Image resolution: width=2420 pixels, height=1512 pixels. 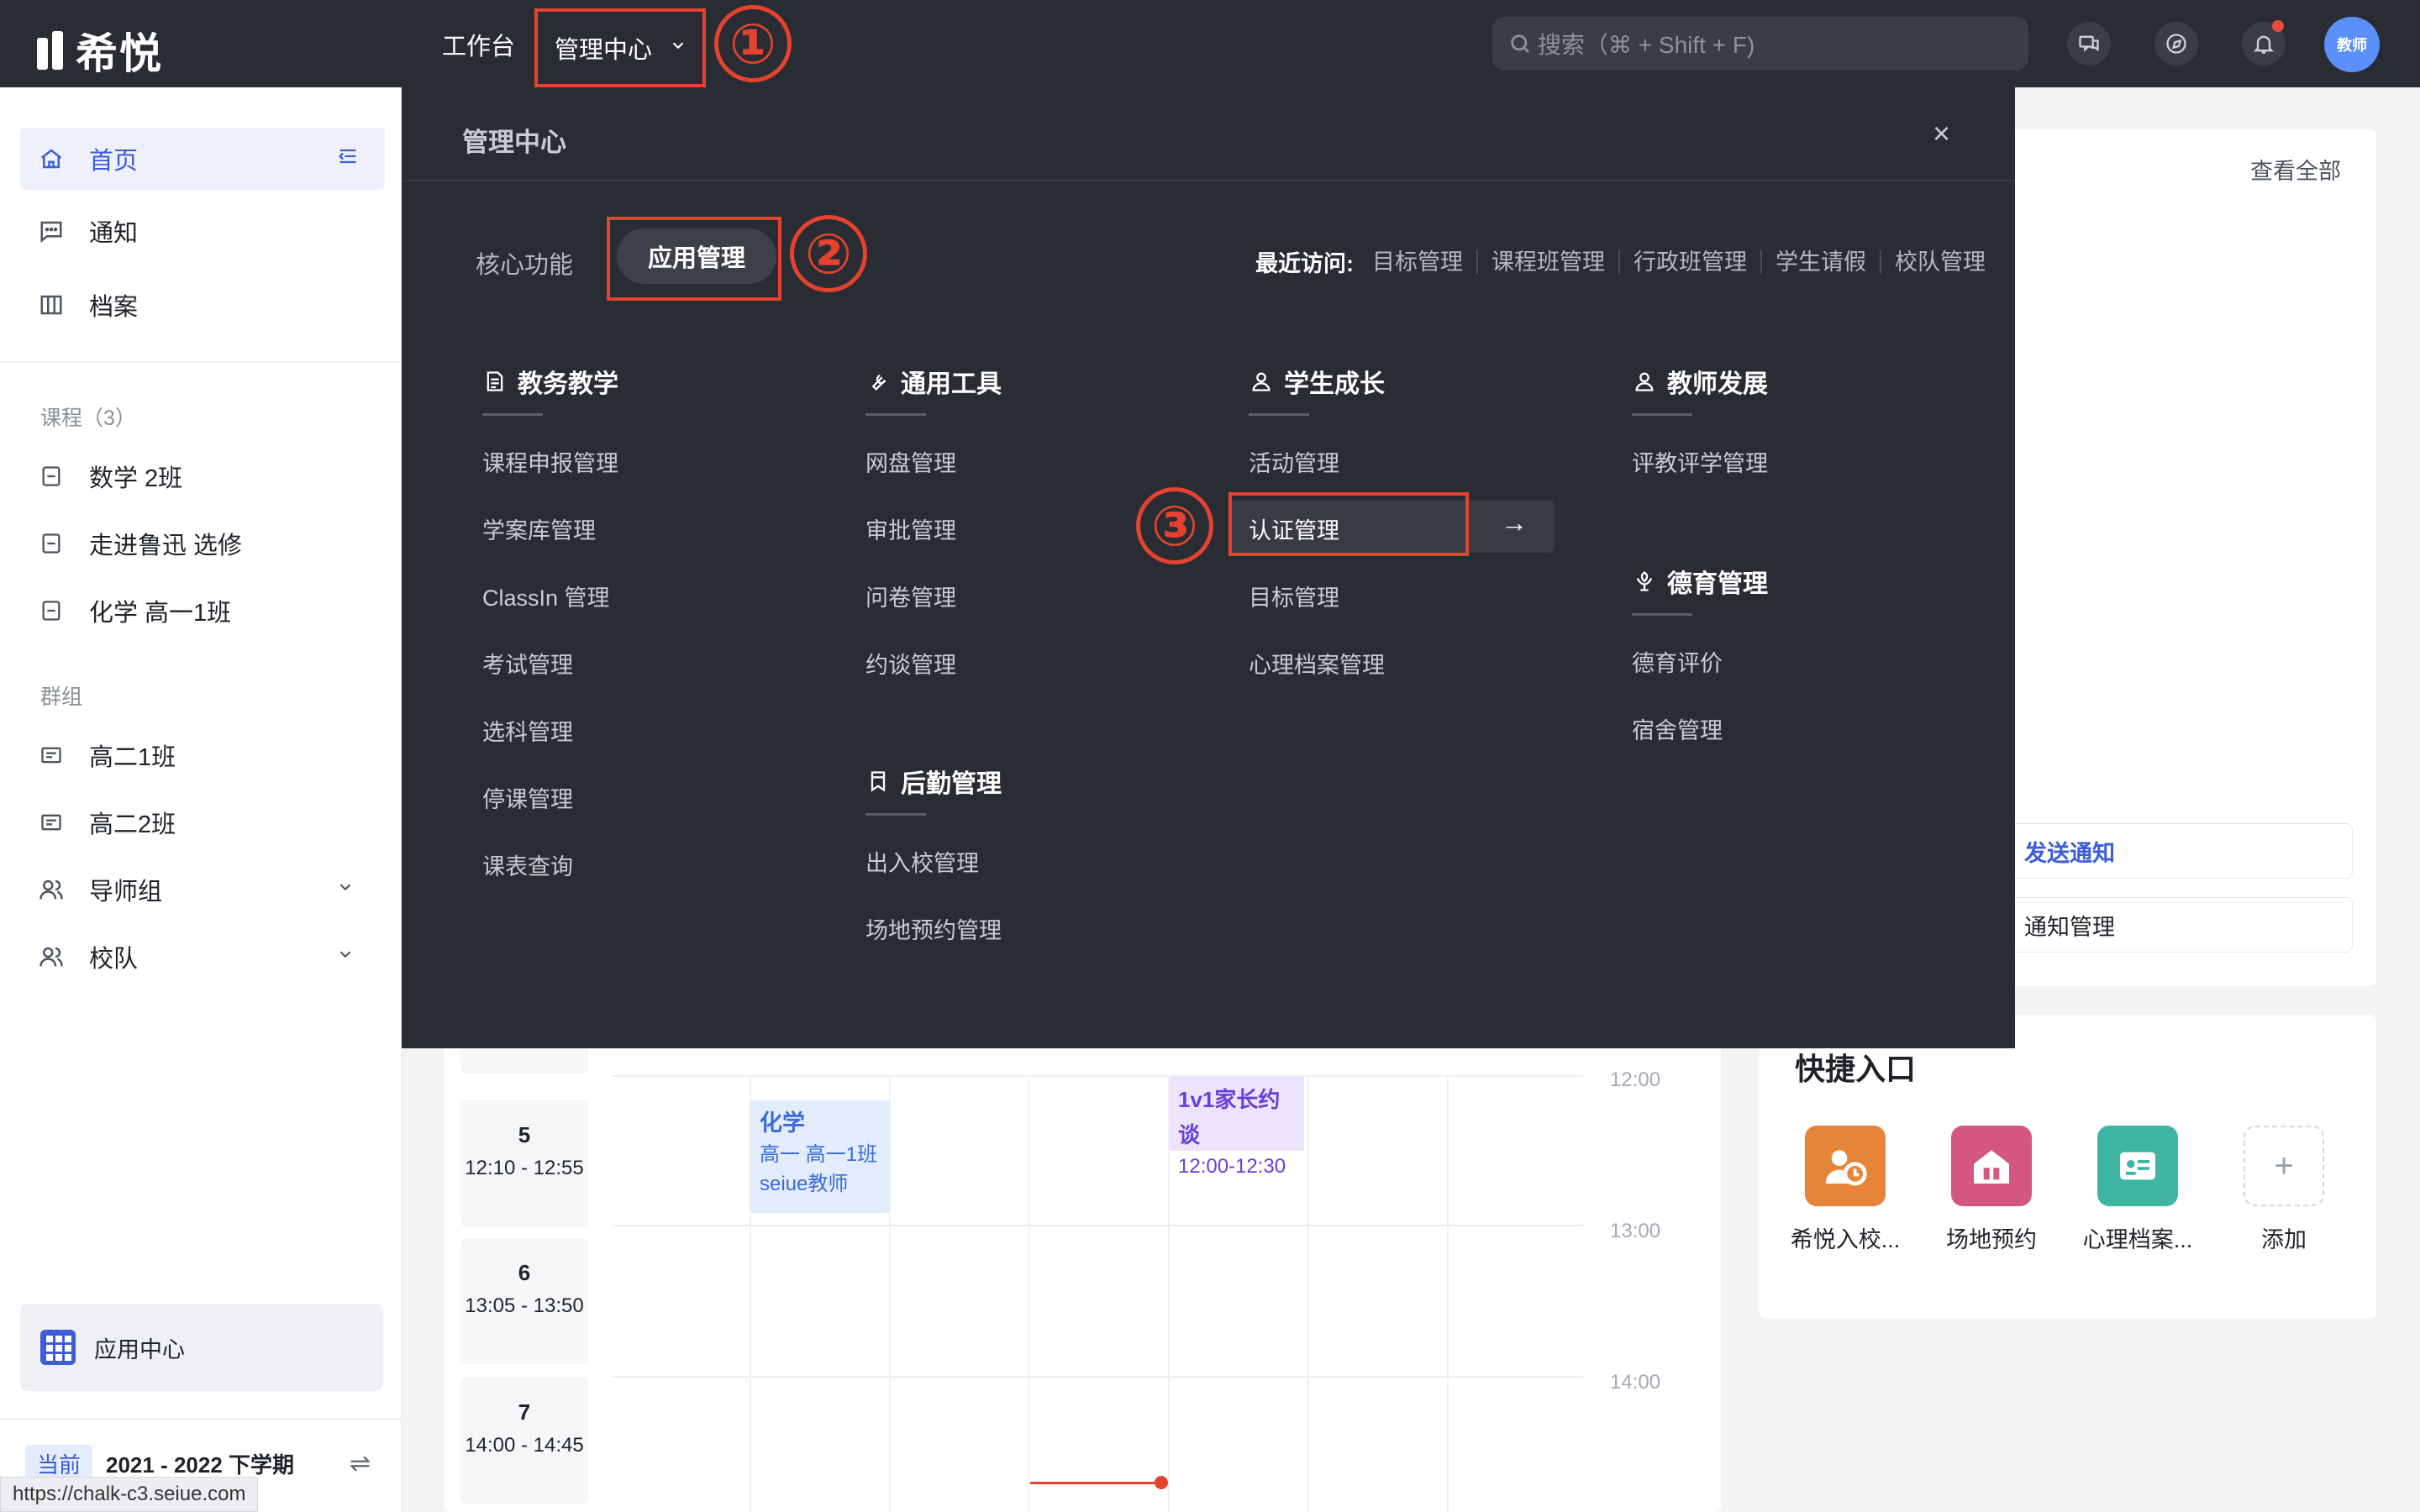 What do you see at coordinates (1941, 133) in the screenshot?
I see `close-icon: ×` at bounding box center [1941, 133].